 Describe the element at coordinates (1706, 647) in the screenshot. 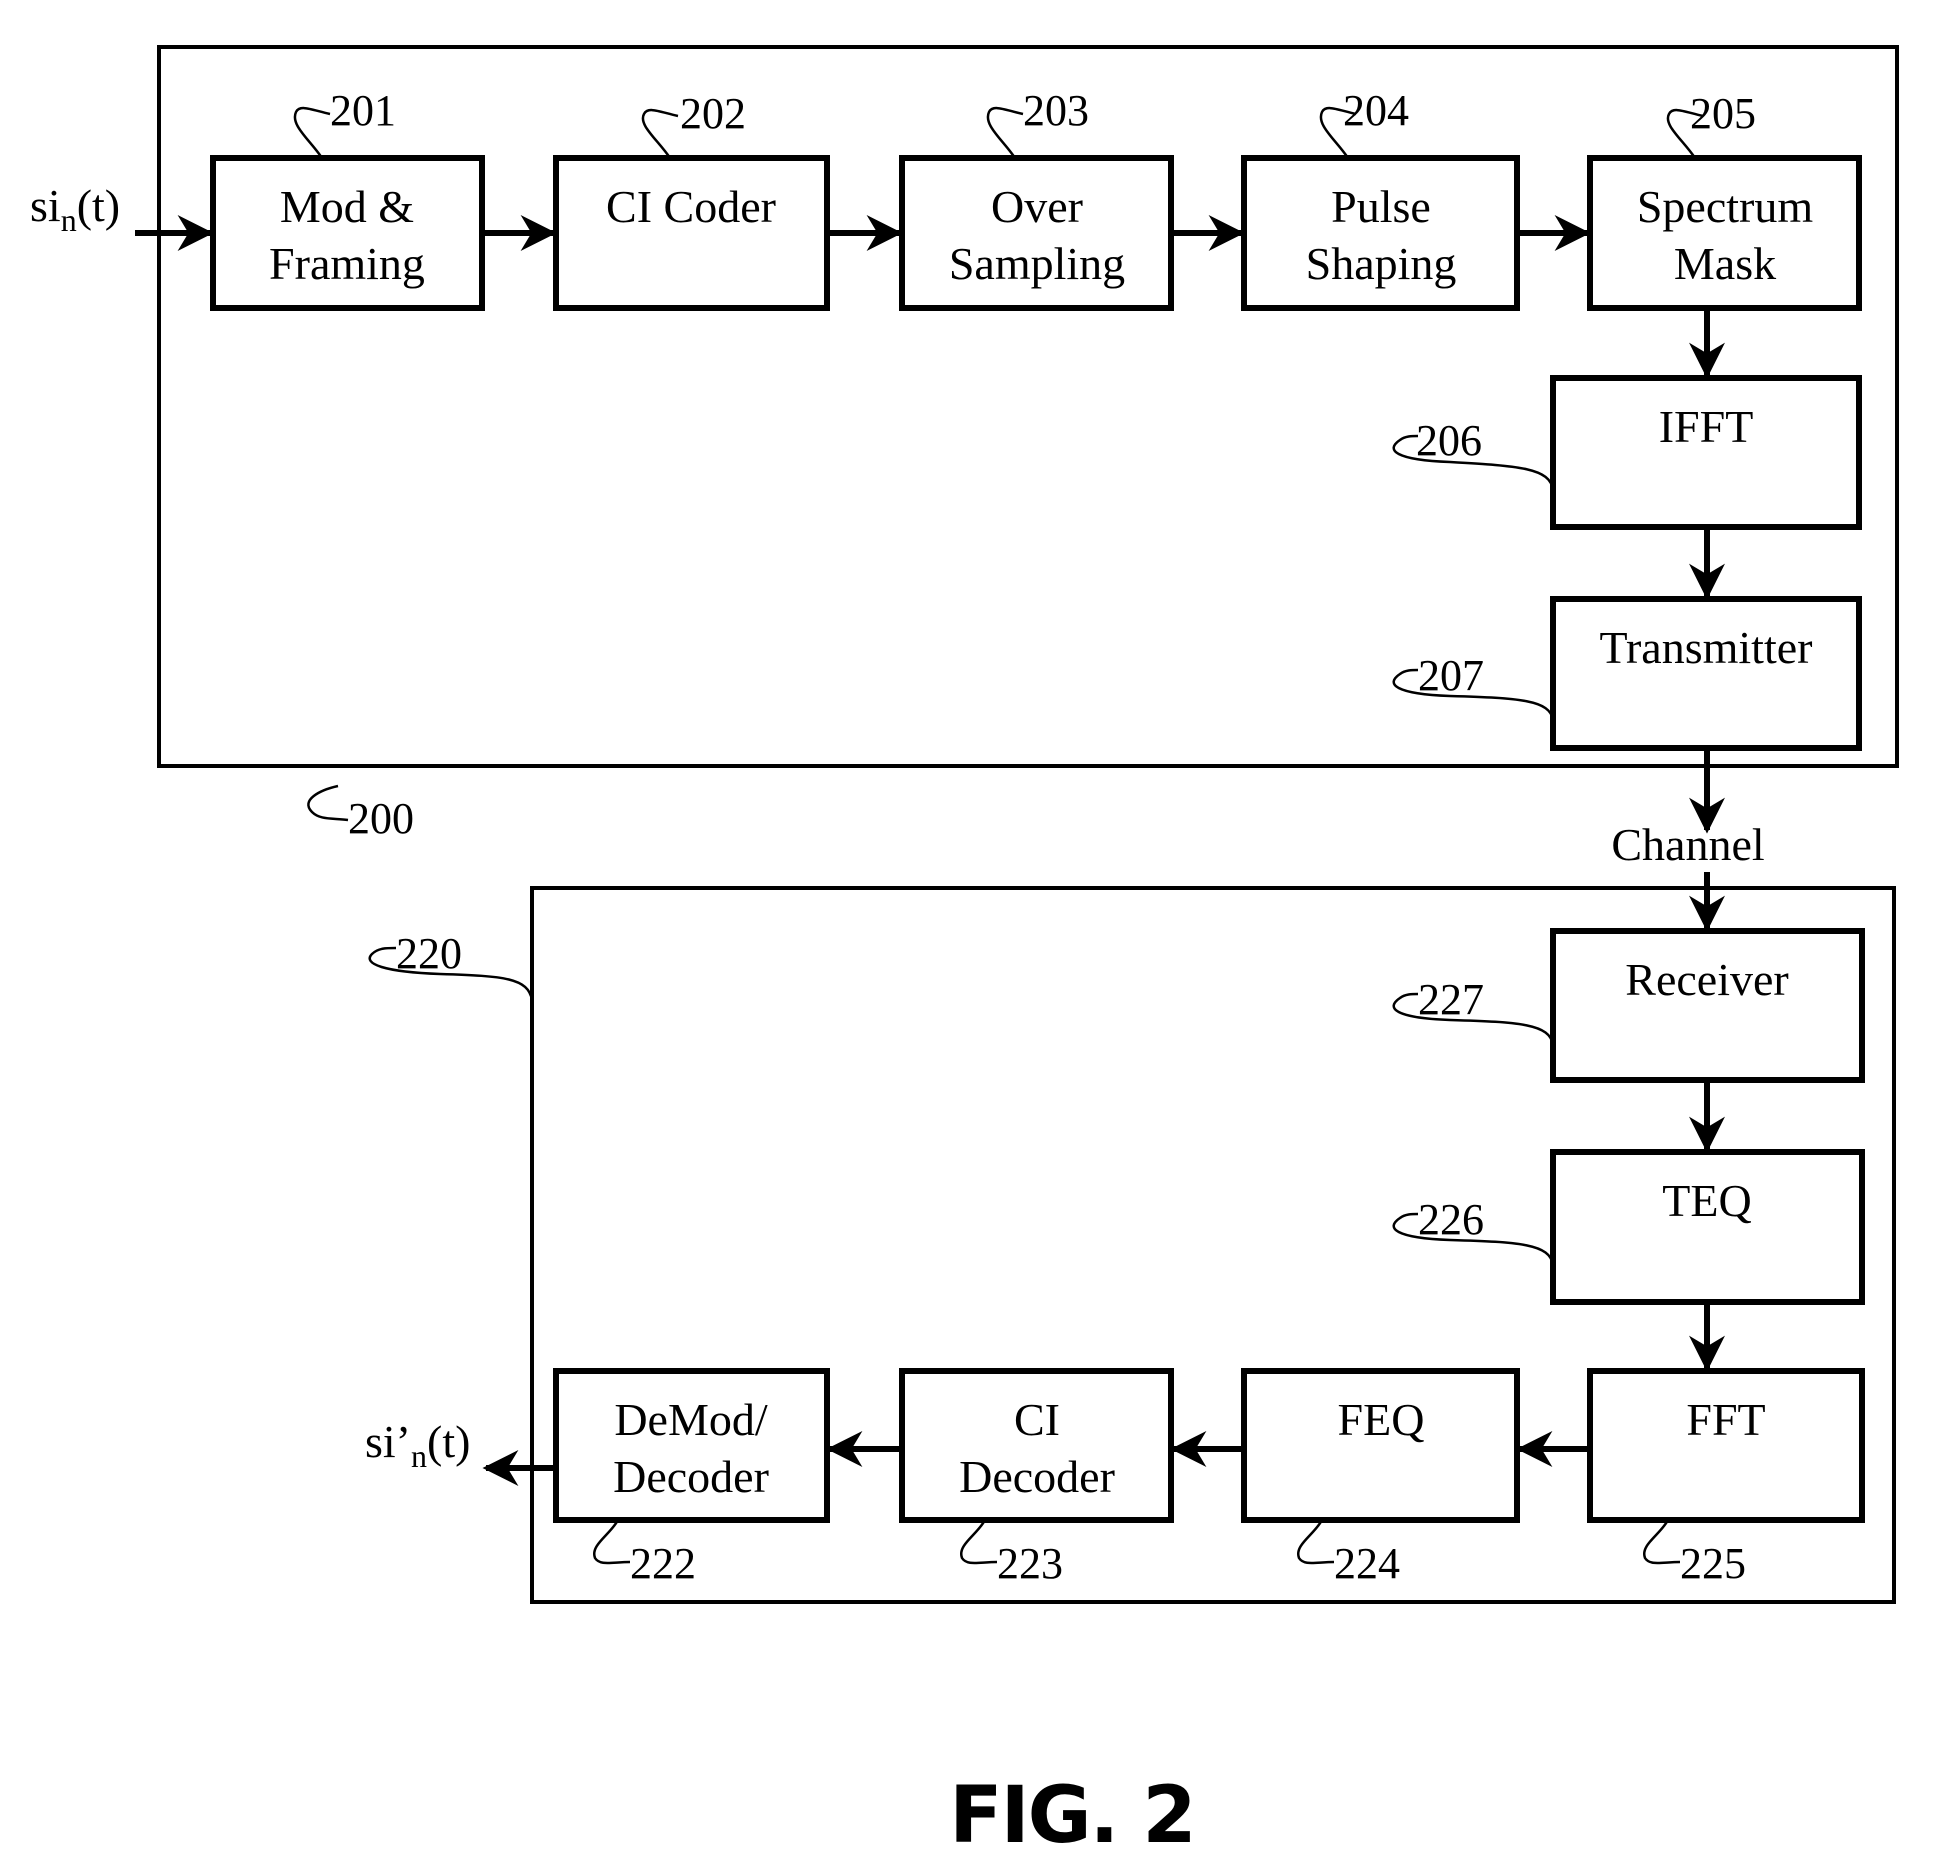

I see `block-207-line-1: Transmitter` at that location.